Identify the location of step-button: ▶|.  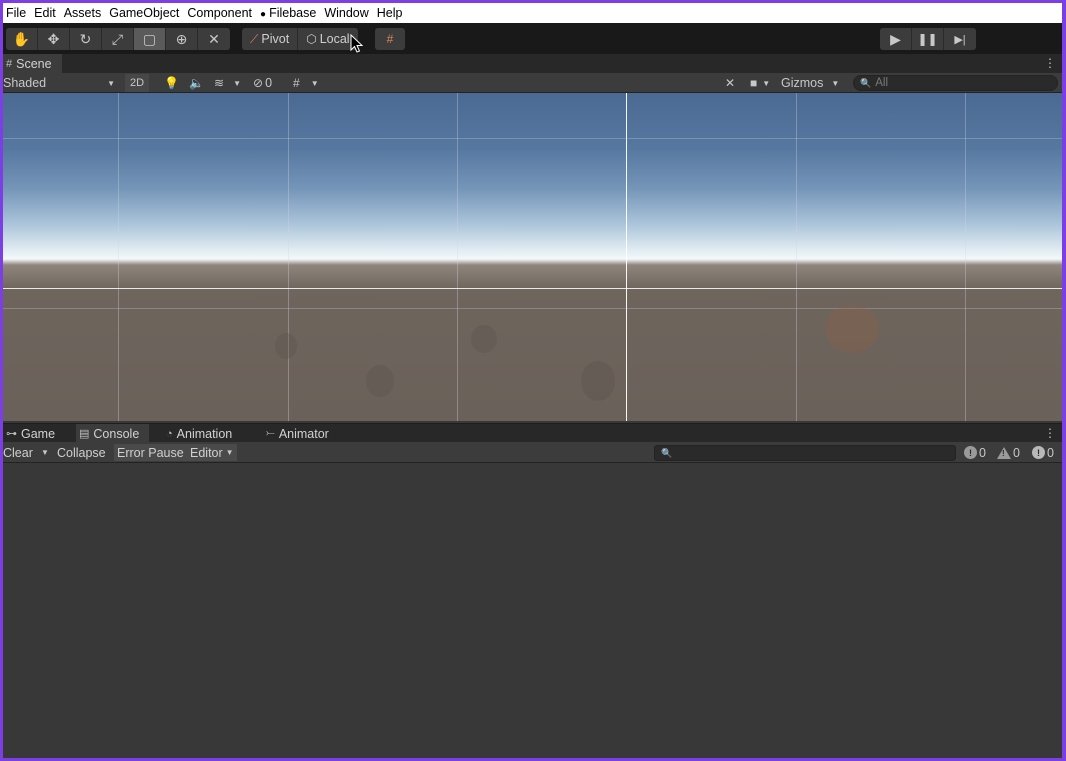
(960, 39).